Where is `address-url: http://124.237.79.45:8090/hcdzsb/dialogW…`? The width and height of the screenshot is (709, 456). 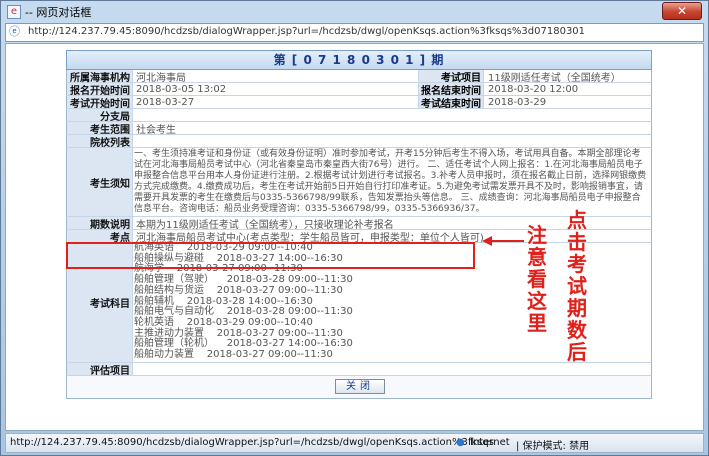
address-url: http://124.237.79.45:8090/hcdzsb/dialogW… is located at coordinates (307, 31).